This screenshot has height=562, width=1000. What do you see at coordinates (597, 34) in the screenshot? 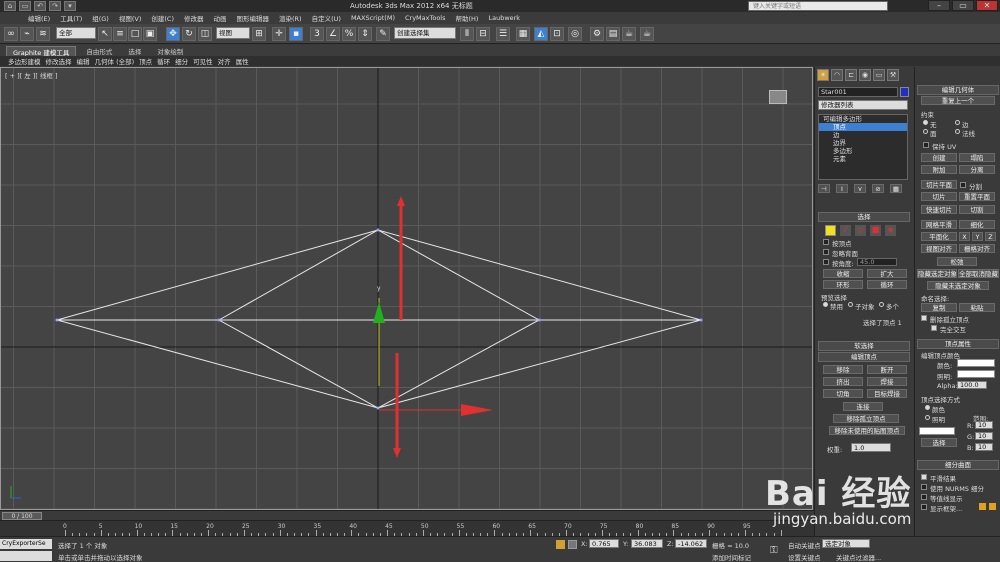
I see `render-setup-icon: ⚙` at bounding box center [597, 34].